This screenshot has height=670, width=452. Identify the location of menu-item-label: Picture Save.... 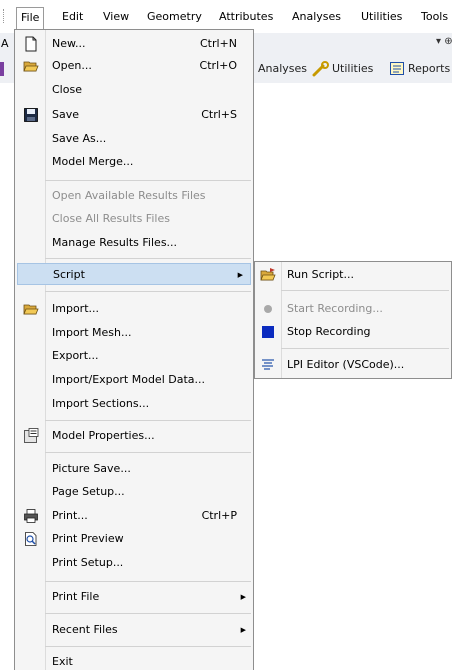
(91, 468).